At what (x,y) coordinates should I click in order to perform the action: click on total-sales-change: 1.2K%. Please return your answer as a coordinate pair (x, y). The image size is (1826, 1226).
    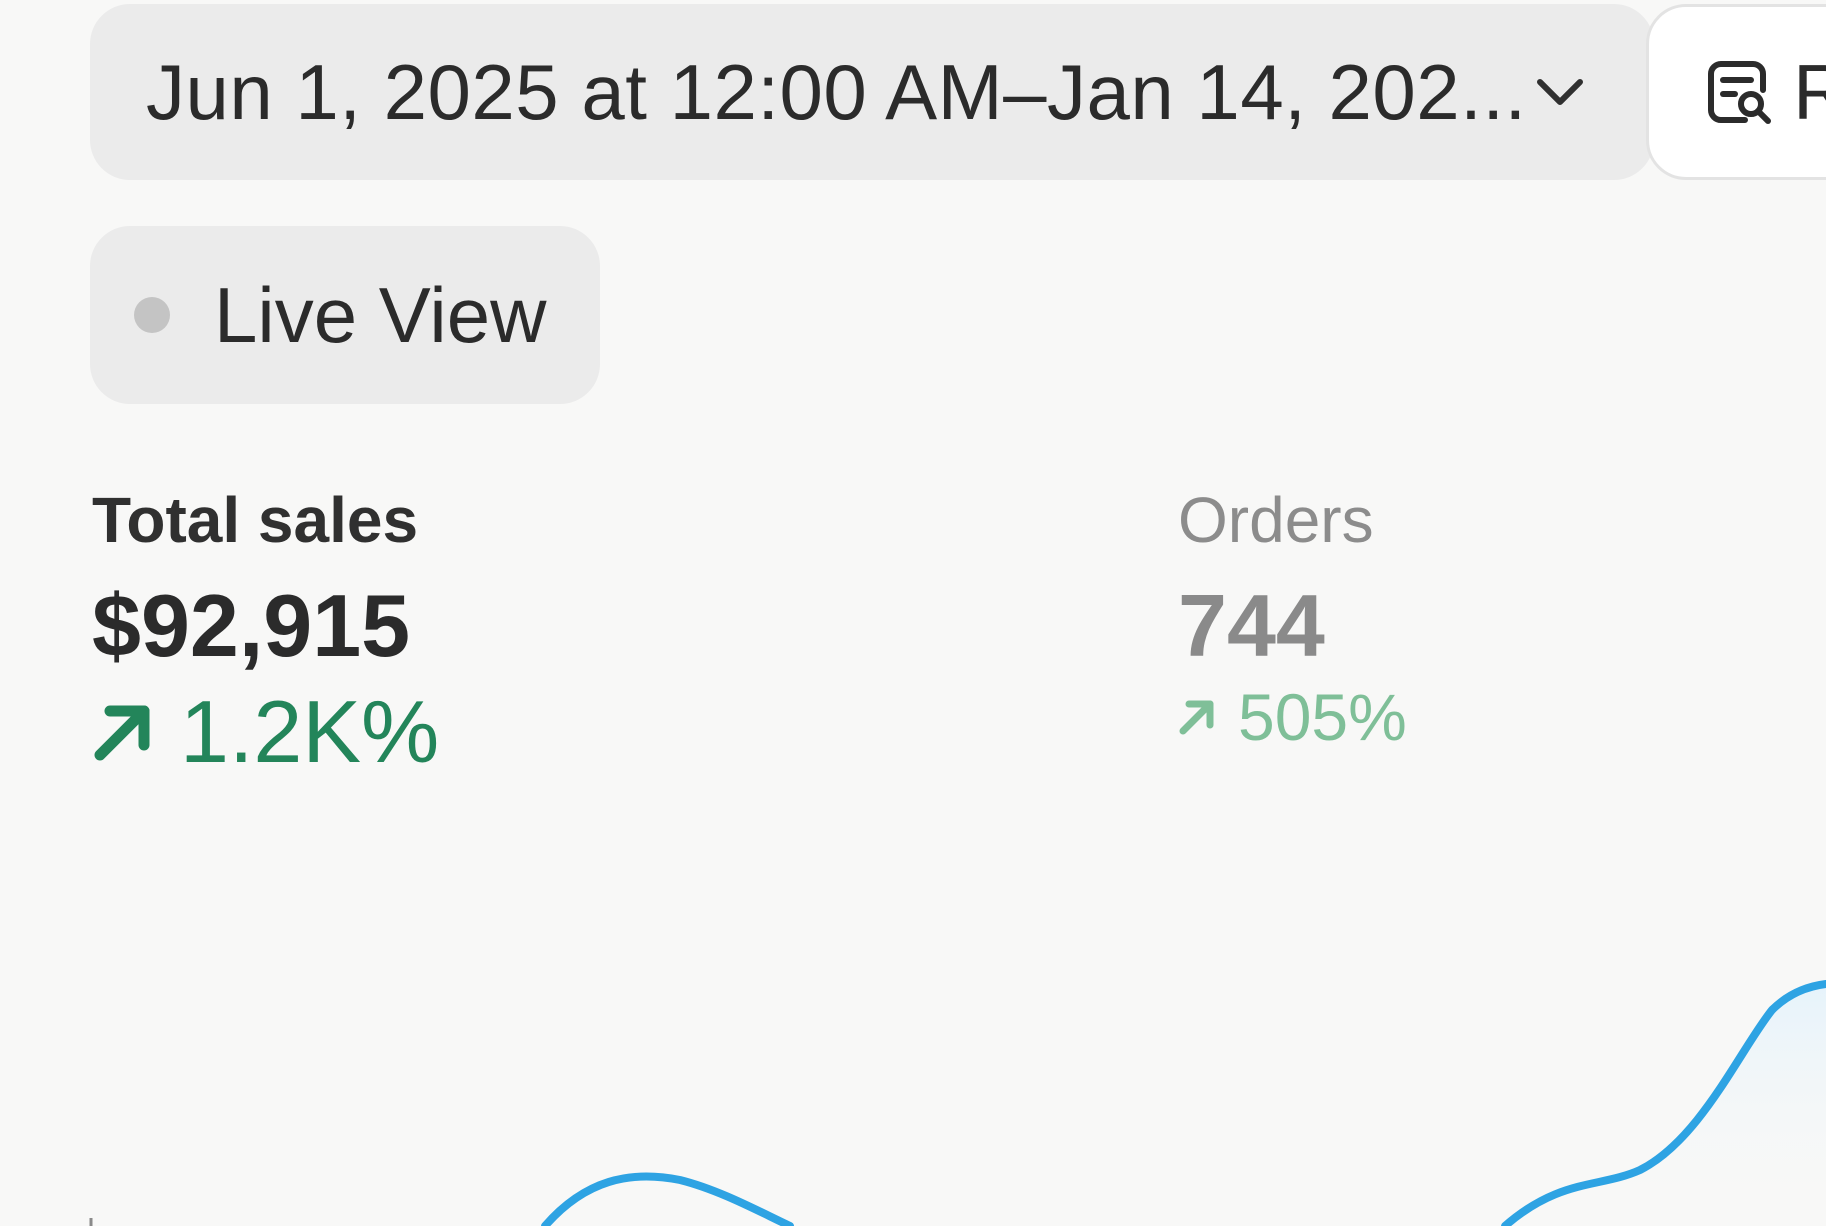
    Looking at the image, I should click on (265, 732).